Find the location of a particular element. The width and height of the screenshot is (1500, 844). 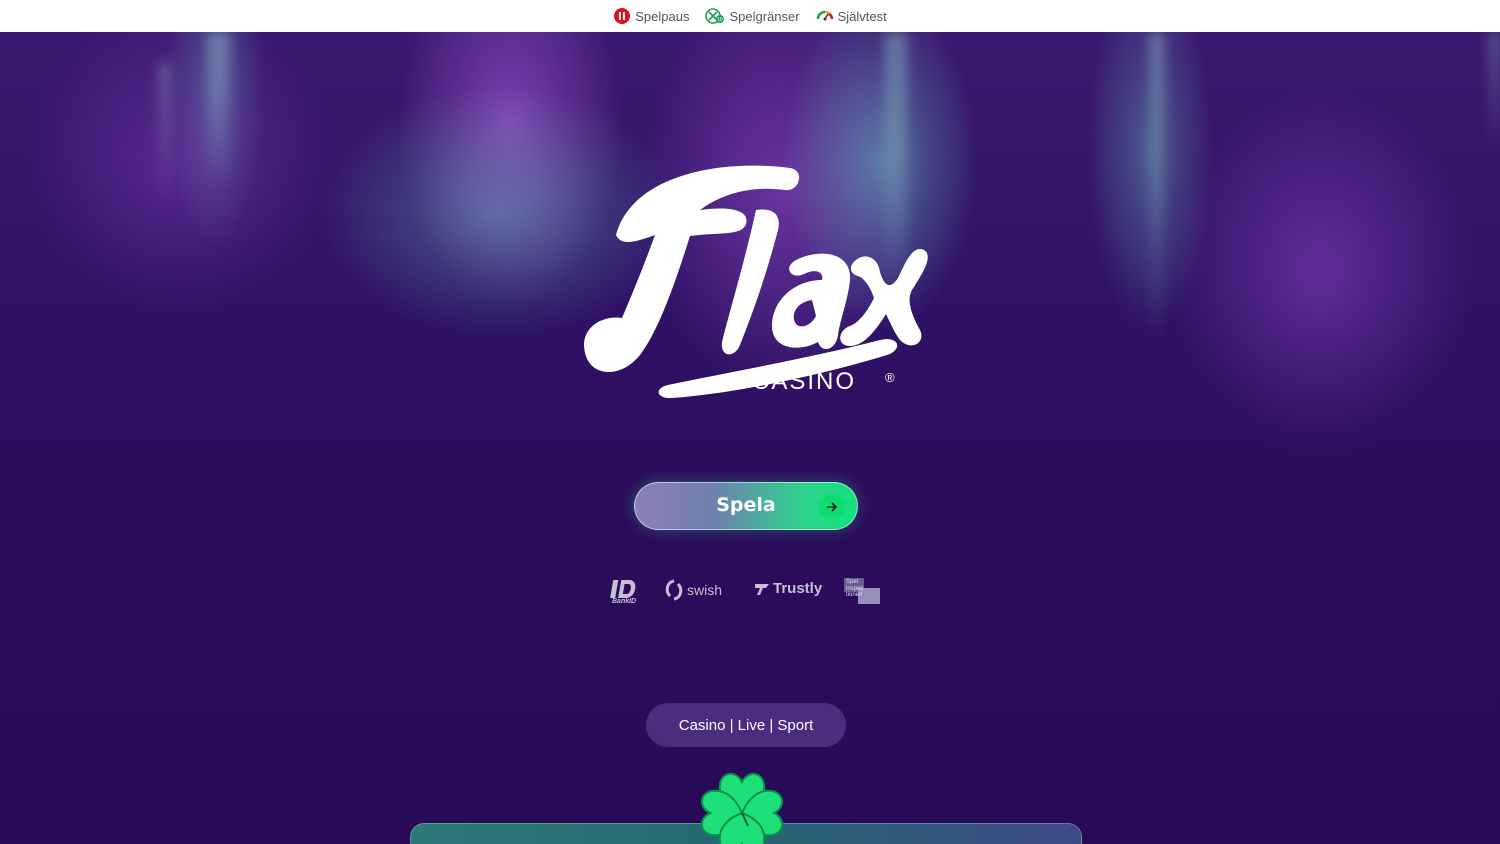

spelgranser-label: Spelgränser is located at coordinates (764, 16).